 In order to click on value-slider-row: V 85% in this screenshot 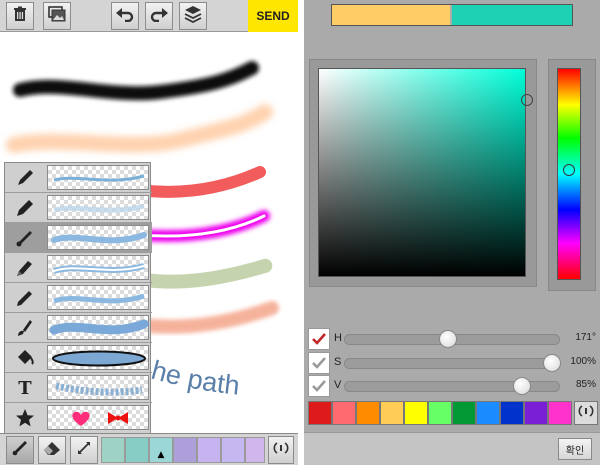, I will do `click(452, 386)`.